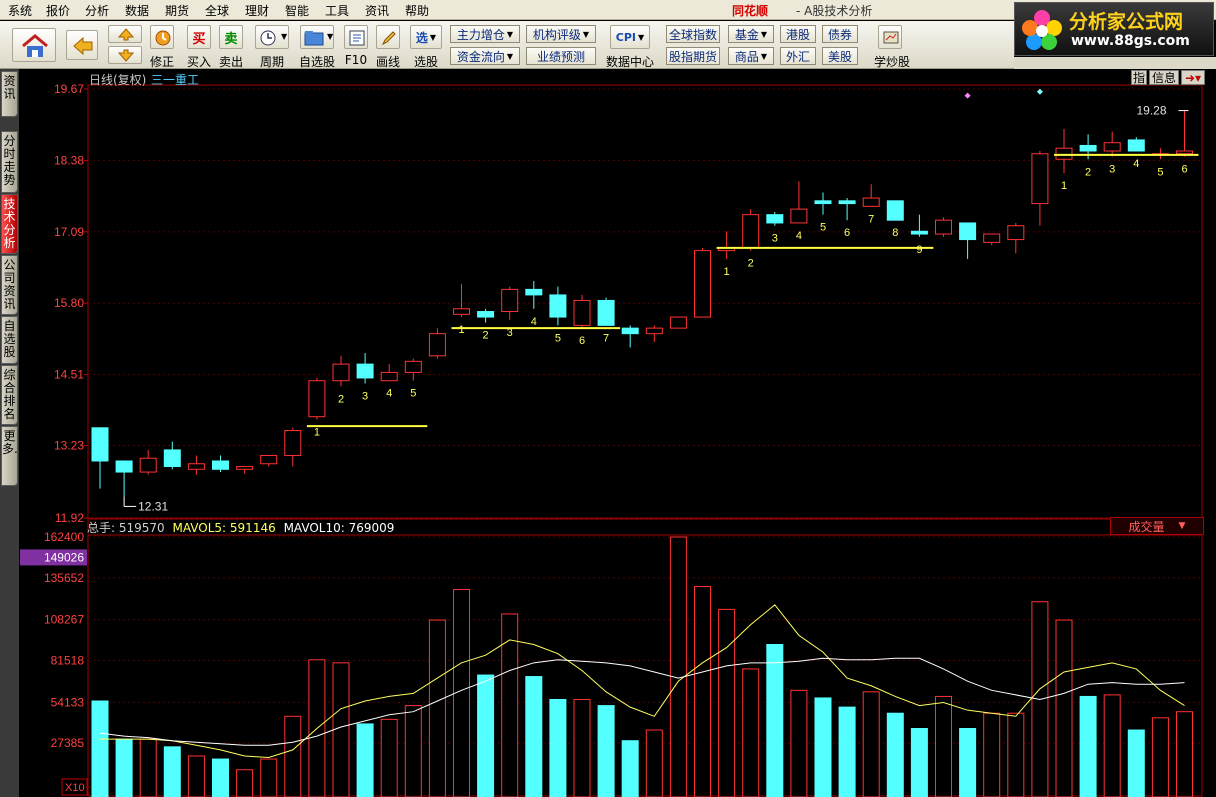 This screenshot has width=1216, height=797. What do you see at coordinates (746, 56) in the screenshot?
I see `commodity-label: 商品` at bounding box center [746, 56].